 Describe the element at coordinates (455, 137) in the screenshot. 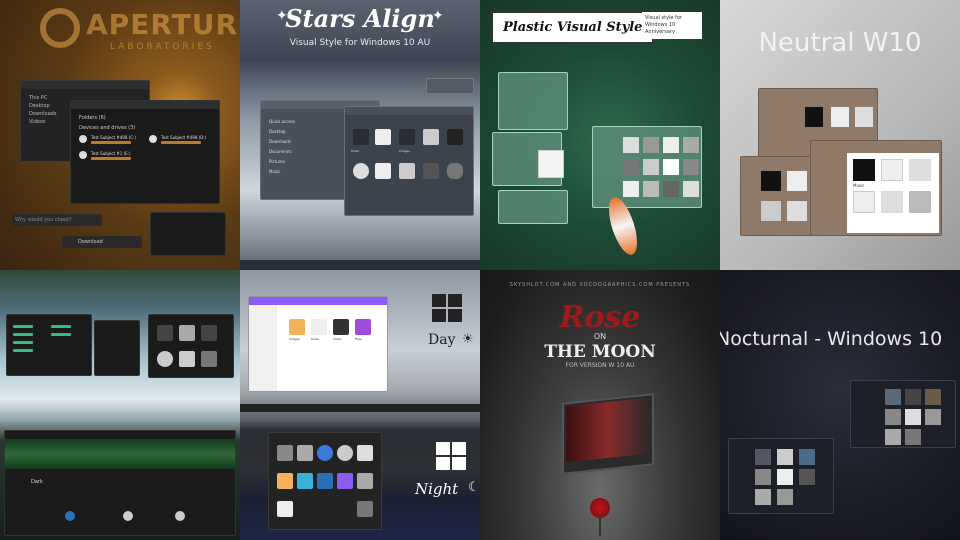

I see `camera-icon` at that location.